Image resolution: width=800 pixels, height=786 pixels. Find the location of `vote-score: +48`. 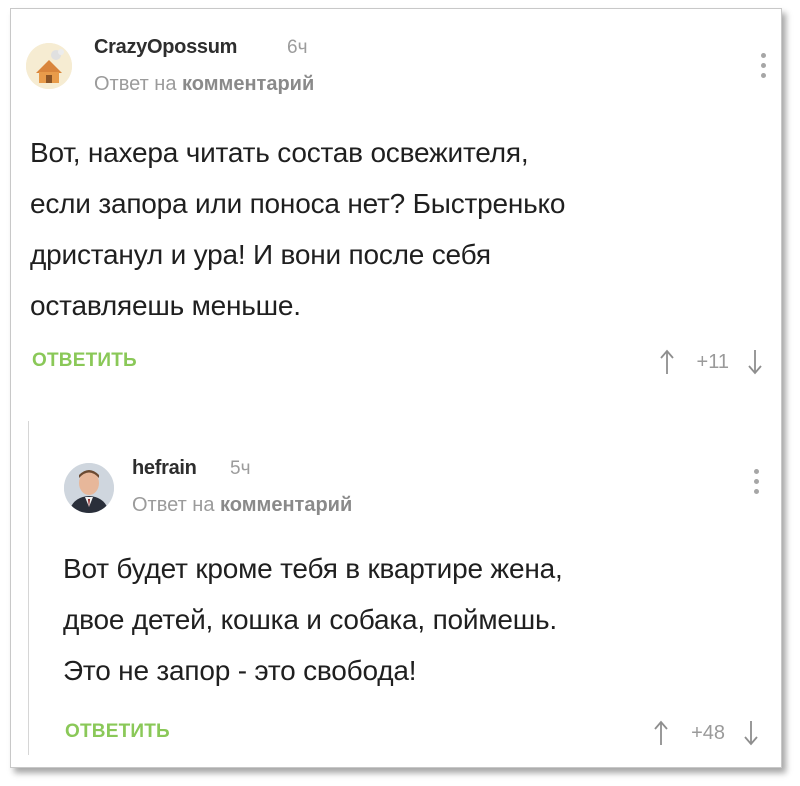

vote-score: +48 is located at coordinates (708, 732).